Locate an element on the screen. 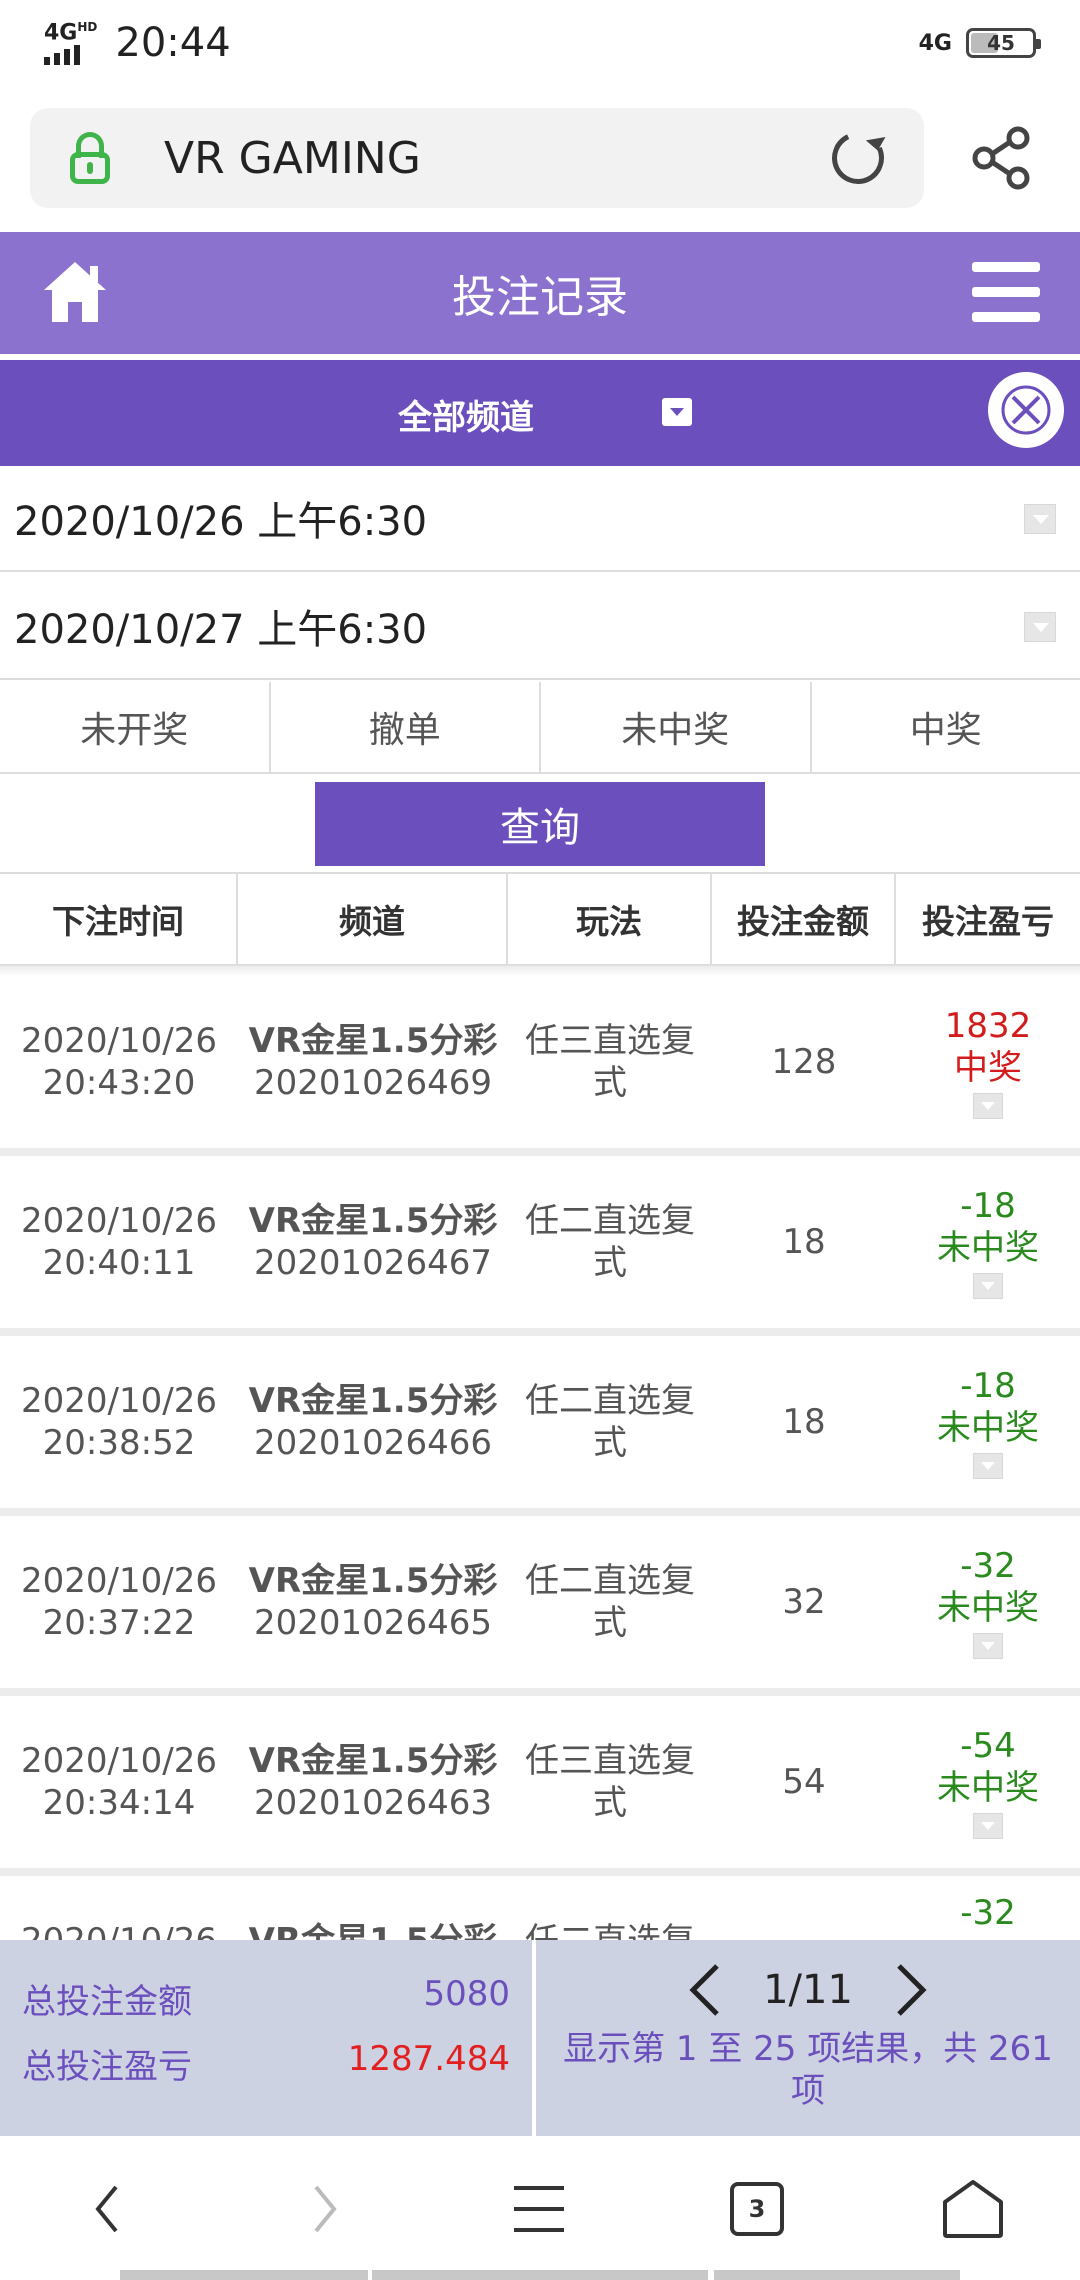 This screenshot has width=1080, height=2280. bet-time: 2020/10/26 20:43:20 is located at coordinates (119, 1062).